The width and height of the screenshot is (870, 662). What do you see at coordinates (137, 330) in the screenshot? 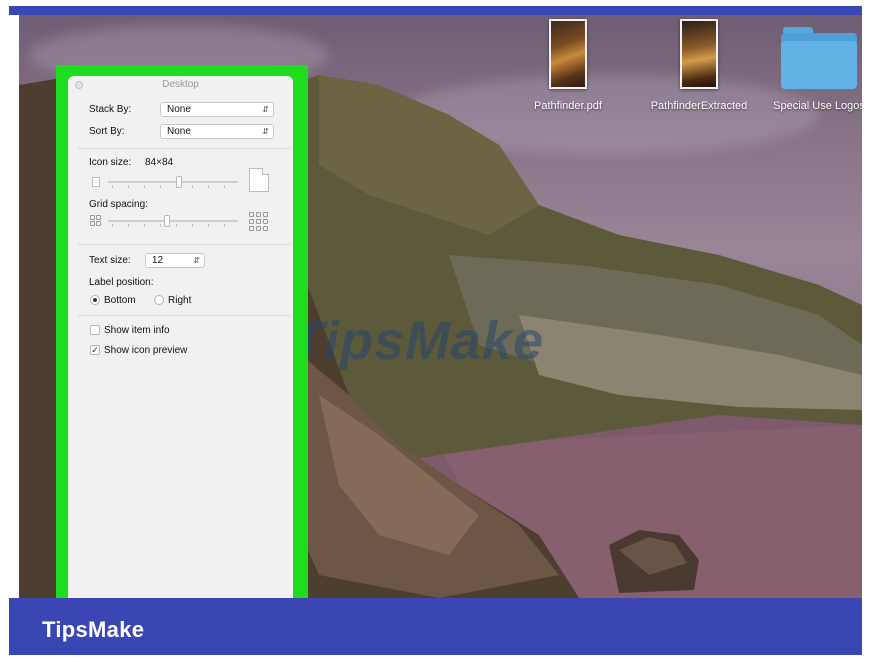
I see `show-item-info-label: Show item info` at bounding box center [137, 330].